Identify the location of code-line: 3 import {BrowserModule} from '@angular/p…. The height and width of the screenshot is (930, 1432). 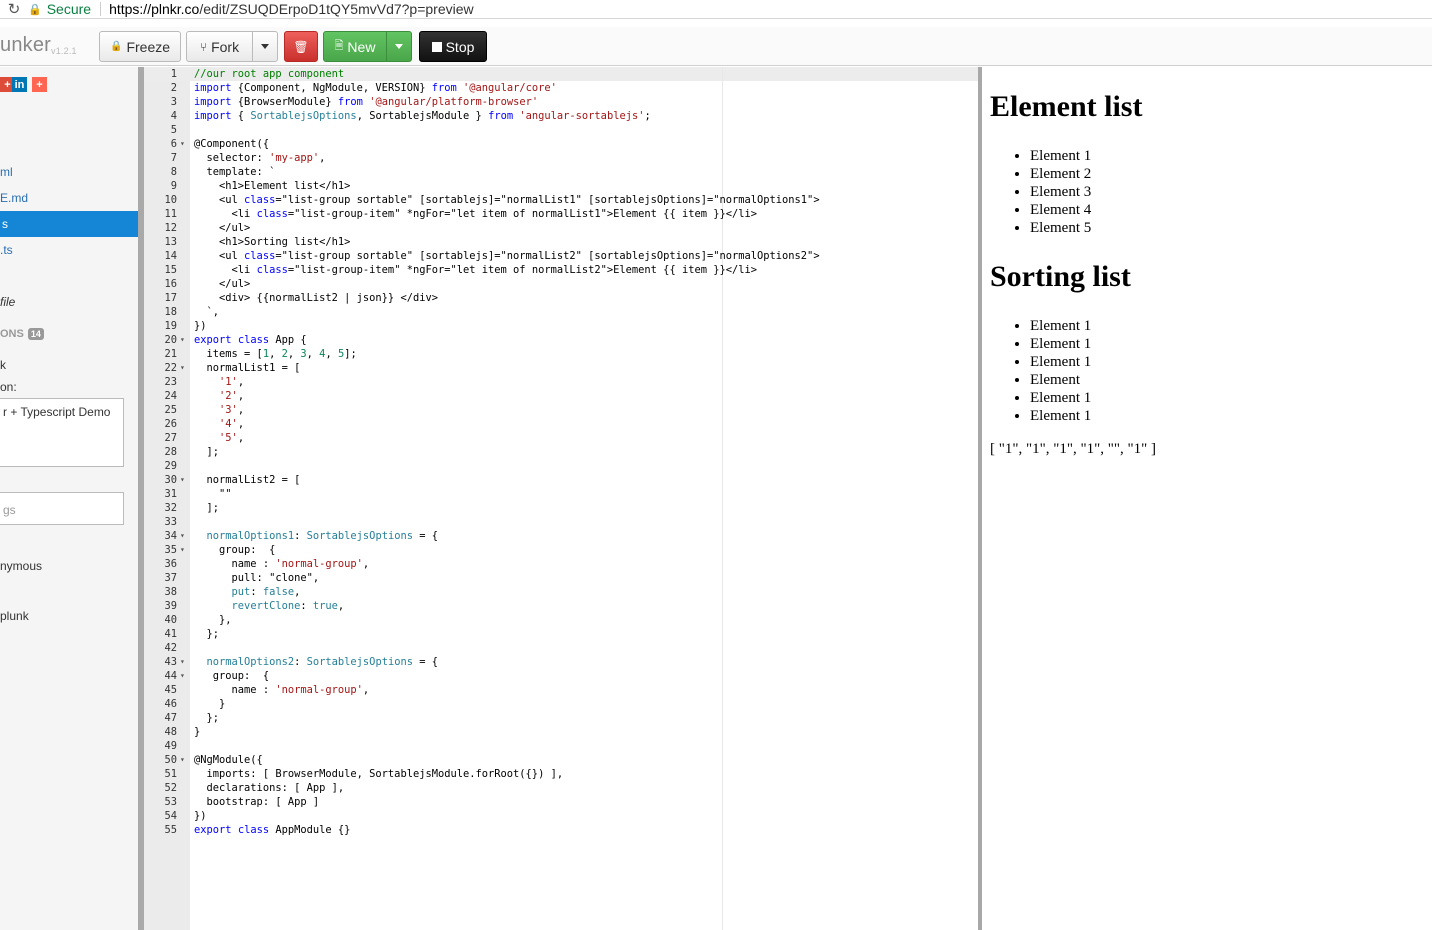
(561, 102).